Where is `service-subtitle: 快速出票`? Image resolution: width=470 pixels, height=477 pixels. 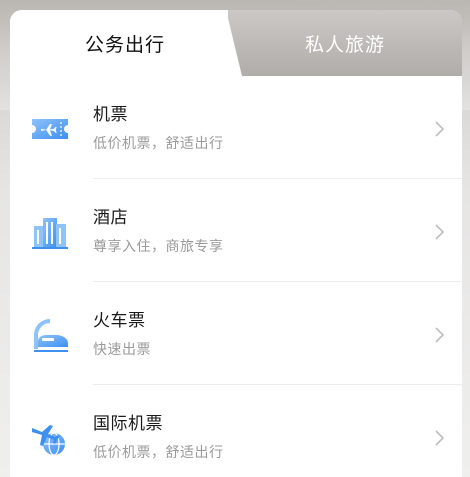
service-subtitle: 快速出票 is located at coordinates (122, 350).